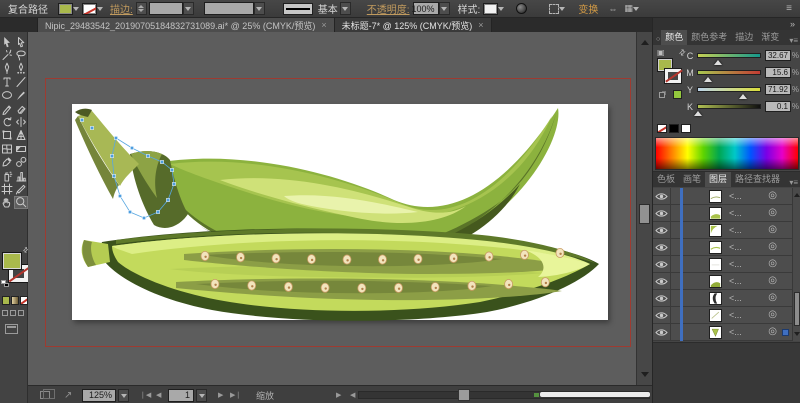  I want to click on last-artboard-icon: ▶❘, so click(235, 394).